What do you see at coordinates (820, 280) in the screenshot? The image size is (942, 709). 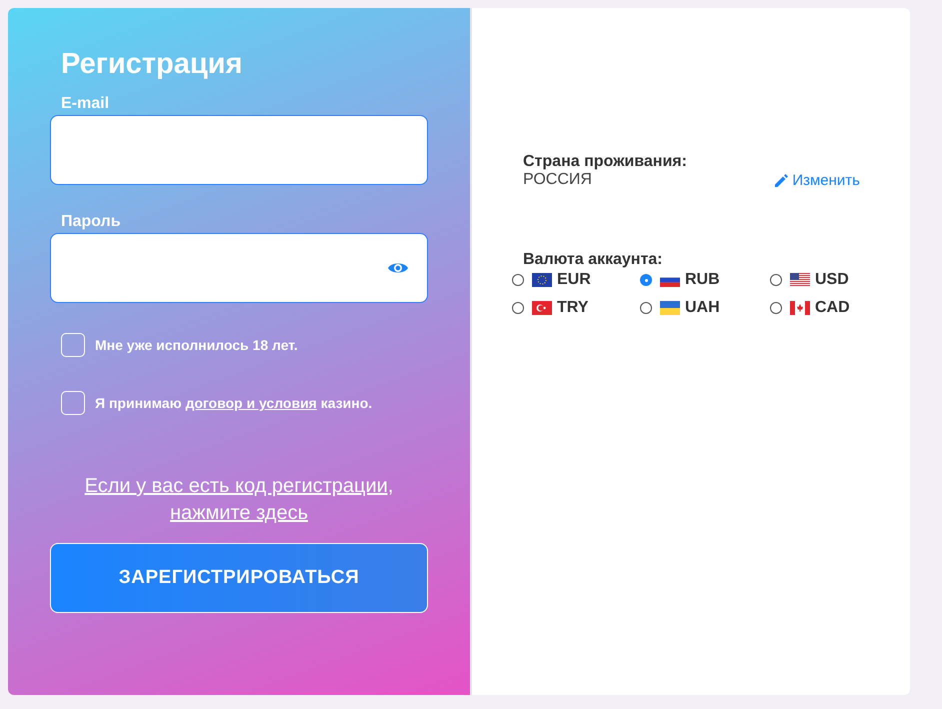 I see `currency-option: USD` at bounding box center [820, 280].